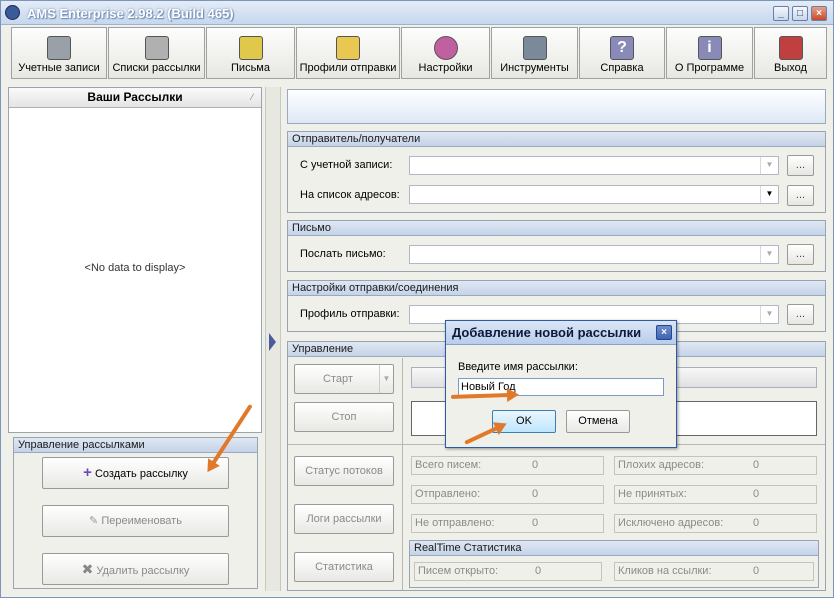 The width and height of the screenshot is (834, 598). I want to click on stat-not-accepted: Не принятых: 0, so click(715, 494).